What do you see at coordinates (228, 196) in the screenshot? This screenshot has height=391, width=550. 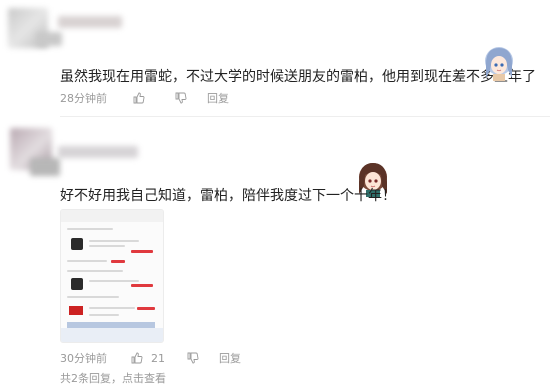 I see `comment-2-text: 好不好用我自己知道，雷柏，陪伴我度过下一个十年！` at bounding box center [228, 196].